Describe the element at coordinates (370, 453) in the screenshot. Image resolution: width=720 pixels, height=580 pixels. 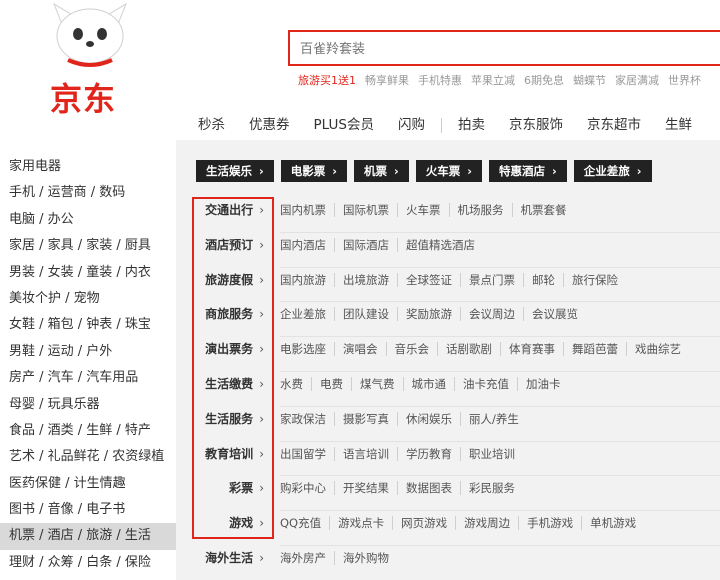
I see `submenu-link: 语言培训` at that location.